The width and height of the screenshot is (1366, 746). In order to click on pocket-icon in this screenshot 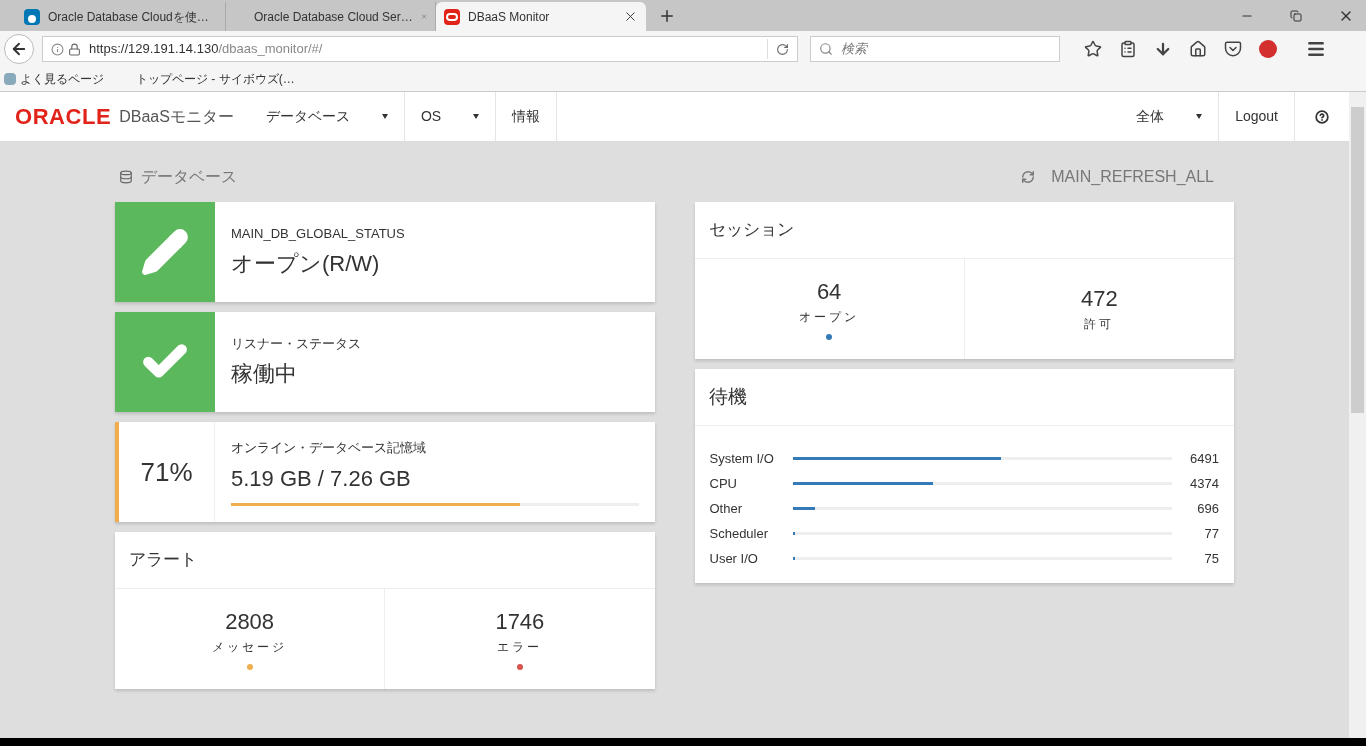, I will do `click(1233, 49)`.